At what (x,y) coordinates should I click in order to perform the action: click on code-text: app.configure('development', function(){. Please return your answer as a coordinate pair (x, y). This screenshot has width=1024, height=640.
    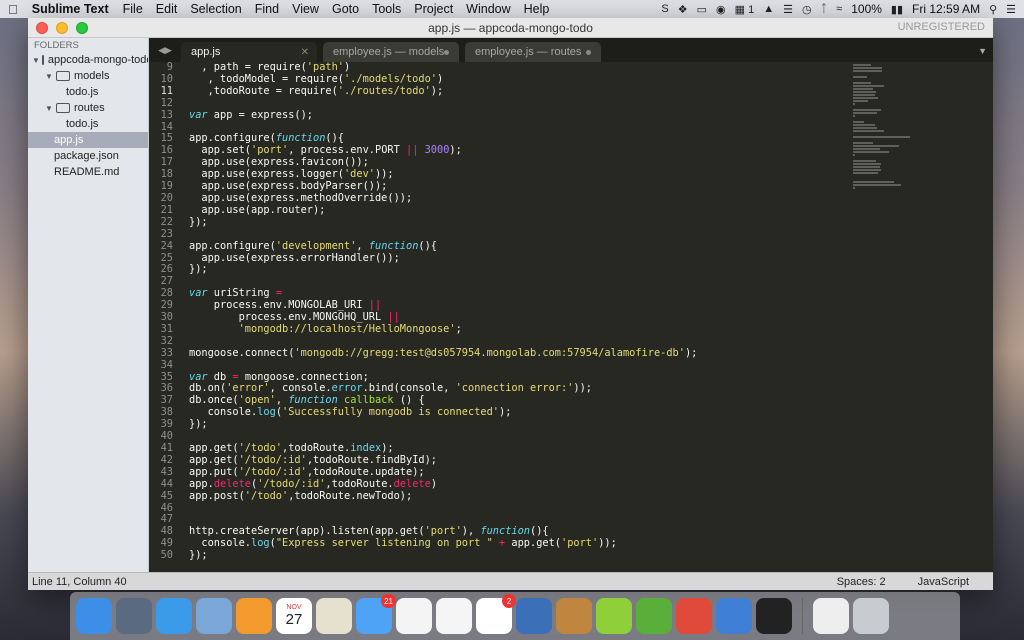
    Looking at the image, I should click on (313, 245).